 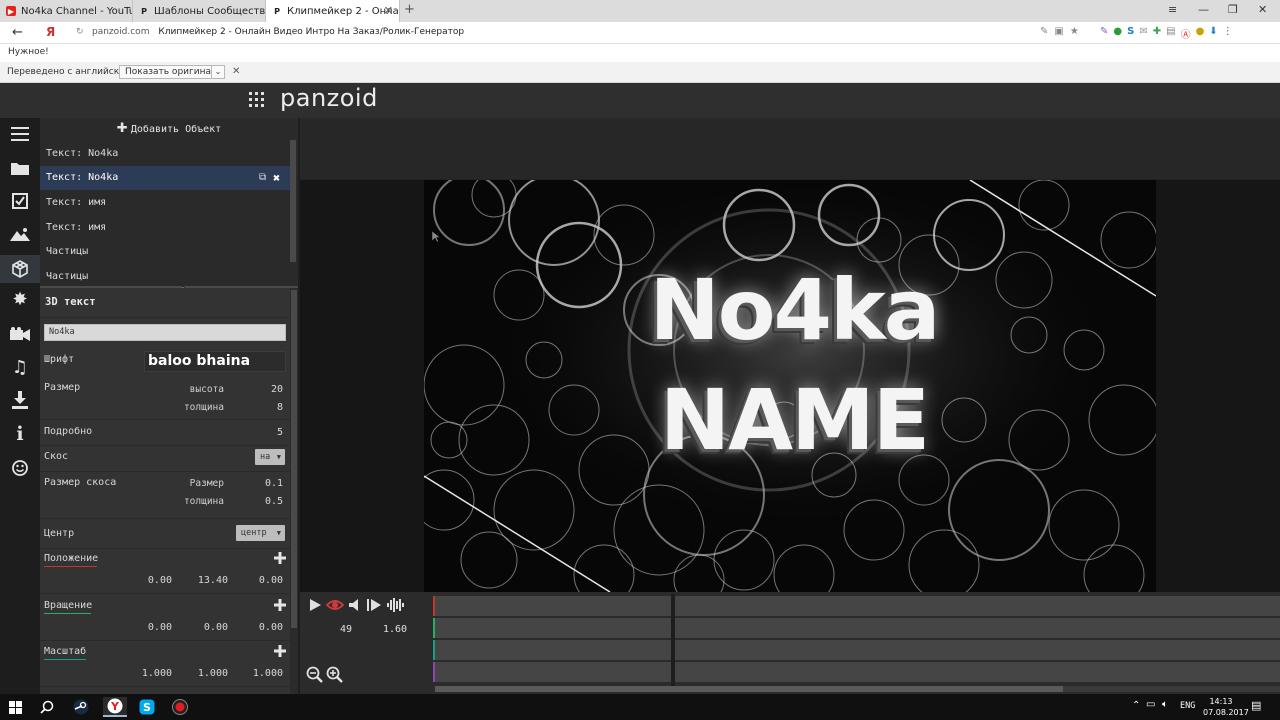 I want to click on volume-icon, so click(x=355, y=605).